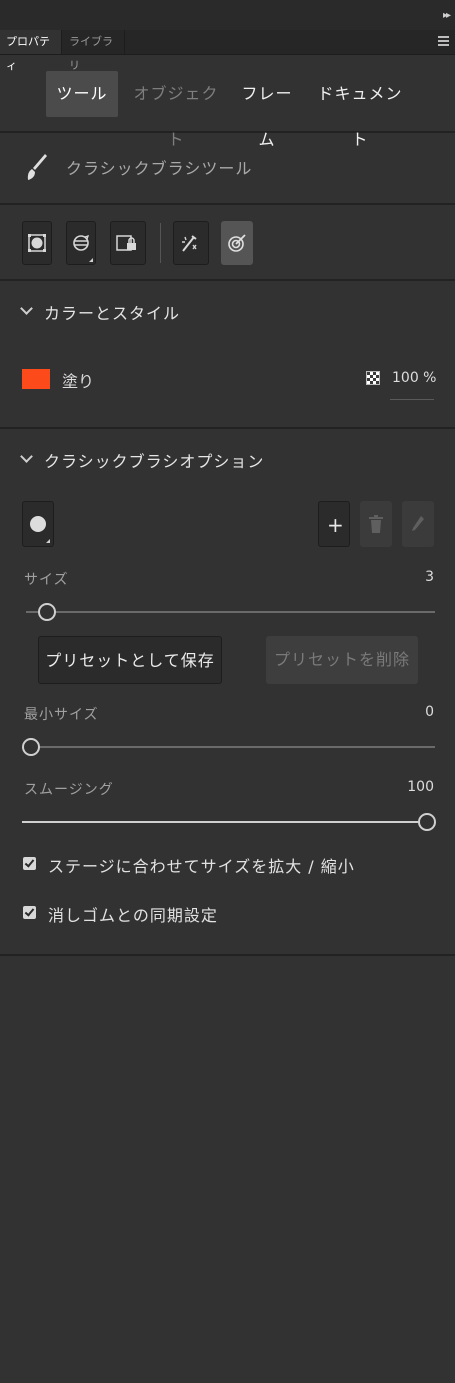 Image resolution: width=455 pixels, height=1383 pixels. I want to click on tab-library: ライブラリ, so click(94, 51).